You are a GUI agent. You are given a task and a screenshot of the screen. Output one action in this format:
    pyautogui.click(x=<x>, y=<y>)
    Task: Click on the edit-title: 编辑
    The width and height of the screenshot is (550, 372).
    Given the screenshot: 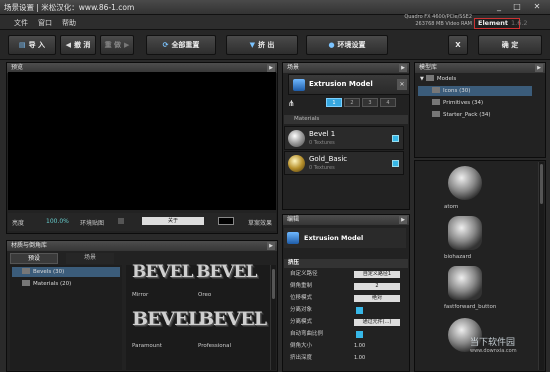 What is the action you would take?
    pyautogui.click(x=293, y=219)
    